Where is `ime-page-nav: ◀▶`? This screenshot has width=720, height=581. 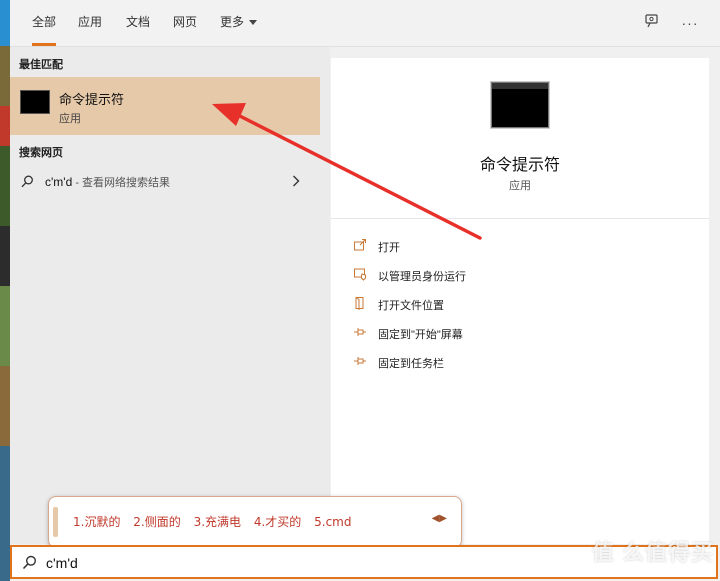 ime-page-nav: ◀▶ is located at coordinates (439, 518).